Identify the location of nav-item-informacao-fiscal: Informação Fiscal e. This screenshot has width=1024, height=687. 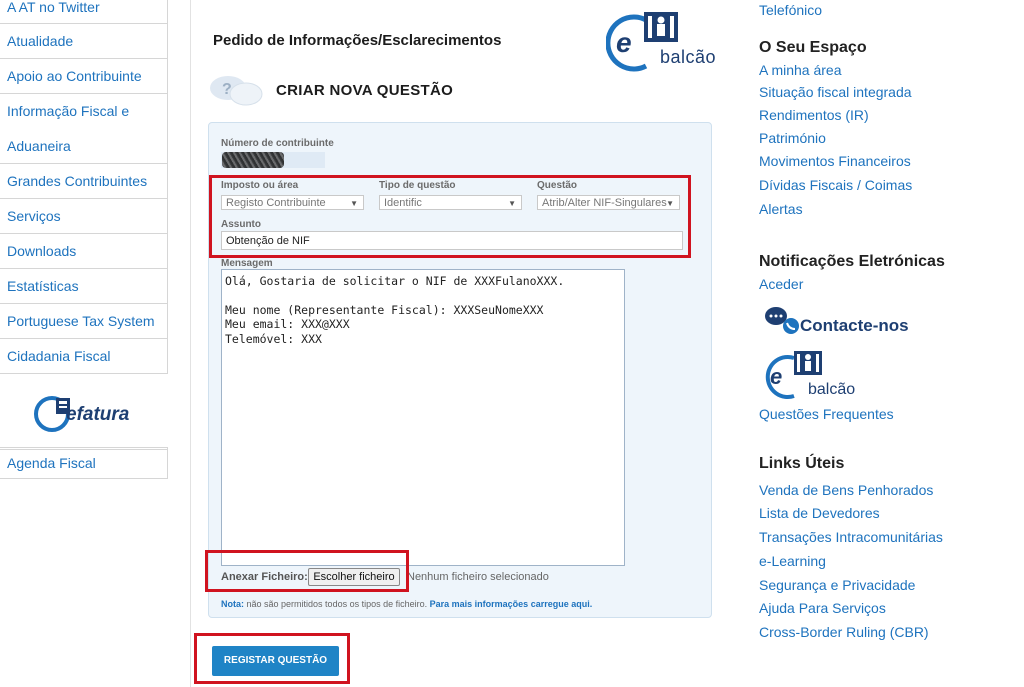
(84, 111).